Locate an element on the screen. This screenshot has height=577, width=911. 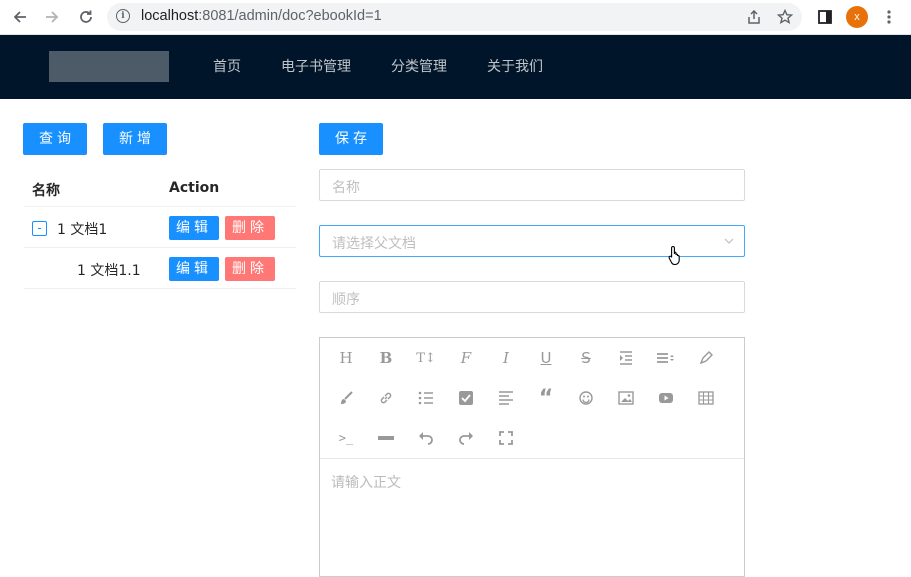
app-header: 首页 电子书管理 分类管理 关于我们 is located at coordinates (455, 67).